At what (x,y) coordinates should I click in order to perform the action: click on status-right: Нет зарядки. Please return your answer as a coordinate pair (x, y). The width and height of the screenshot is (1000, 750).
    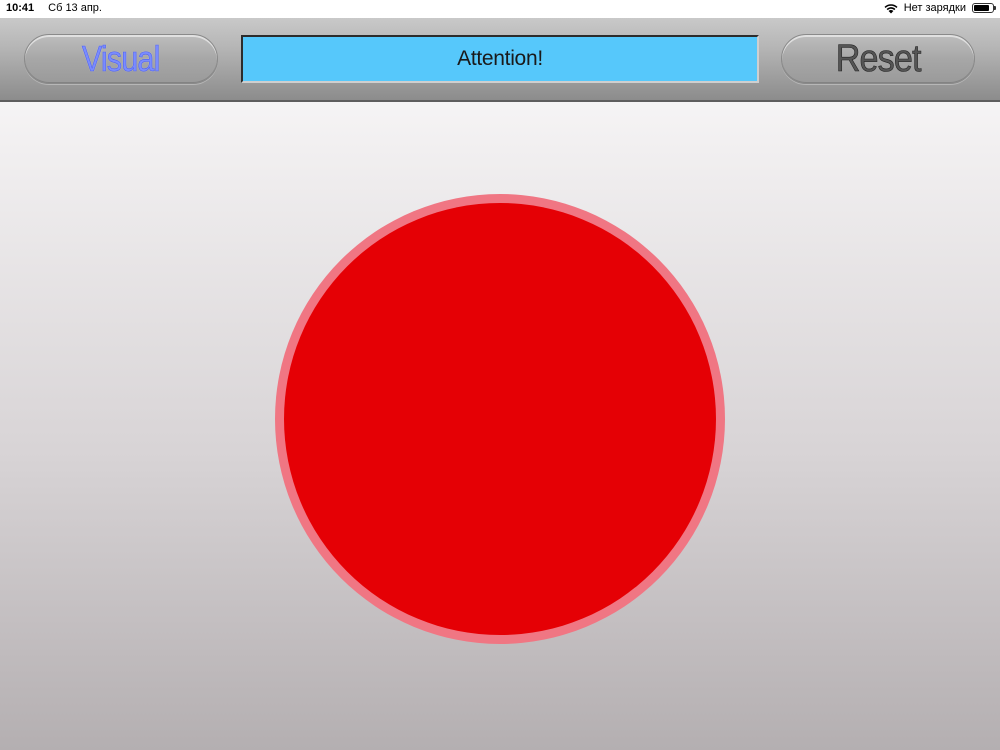
    Looking at the image, I should click on (940, 8).